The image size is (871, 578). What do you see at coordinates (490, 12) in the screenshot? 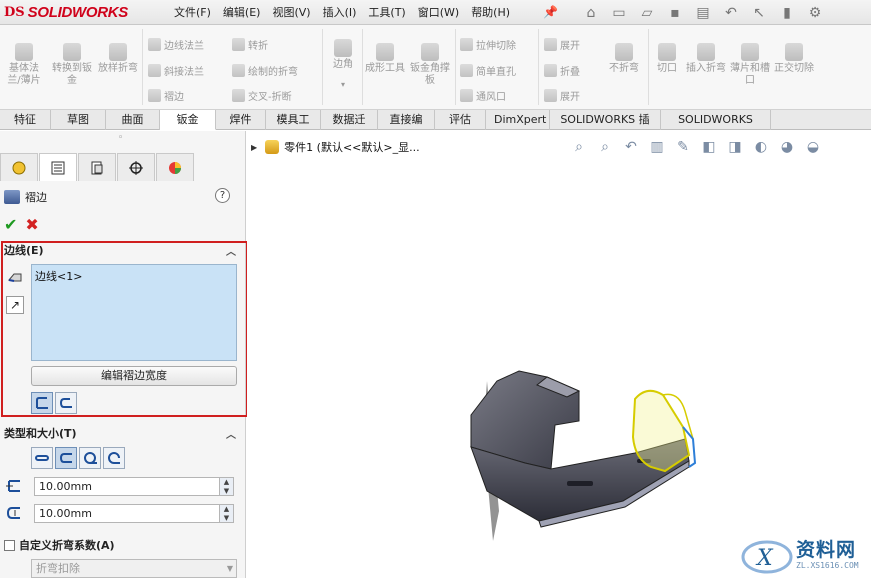
I see `menu-help: 帮助(H)` at bounding box center [490, 12].